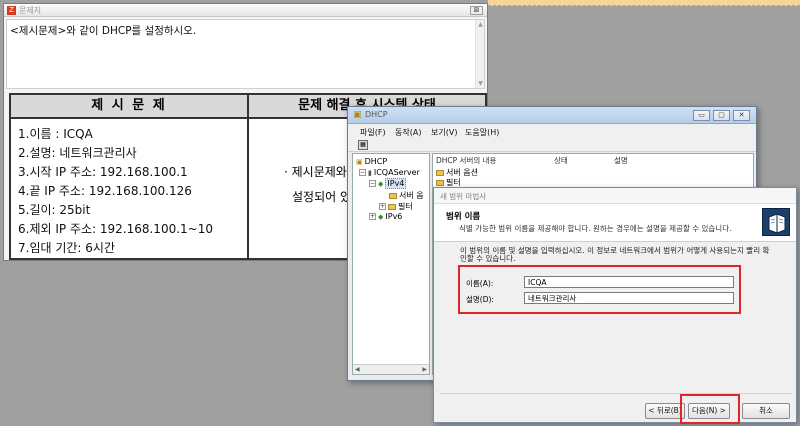 This screenshot has width=800, height=426. I want to click on tree-node-filters: + 필터, so click(396, 206).